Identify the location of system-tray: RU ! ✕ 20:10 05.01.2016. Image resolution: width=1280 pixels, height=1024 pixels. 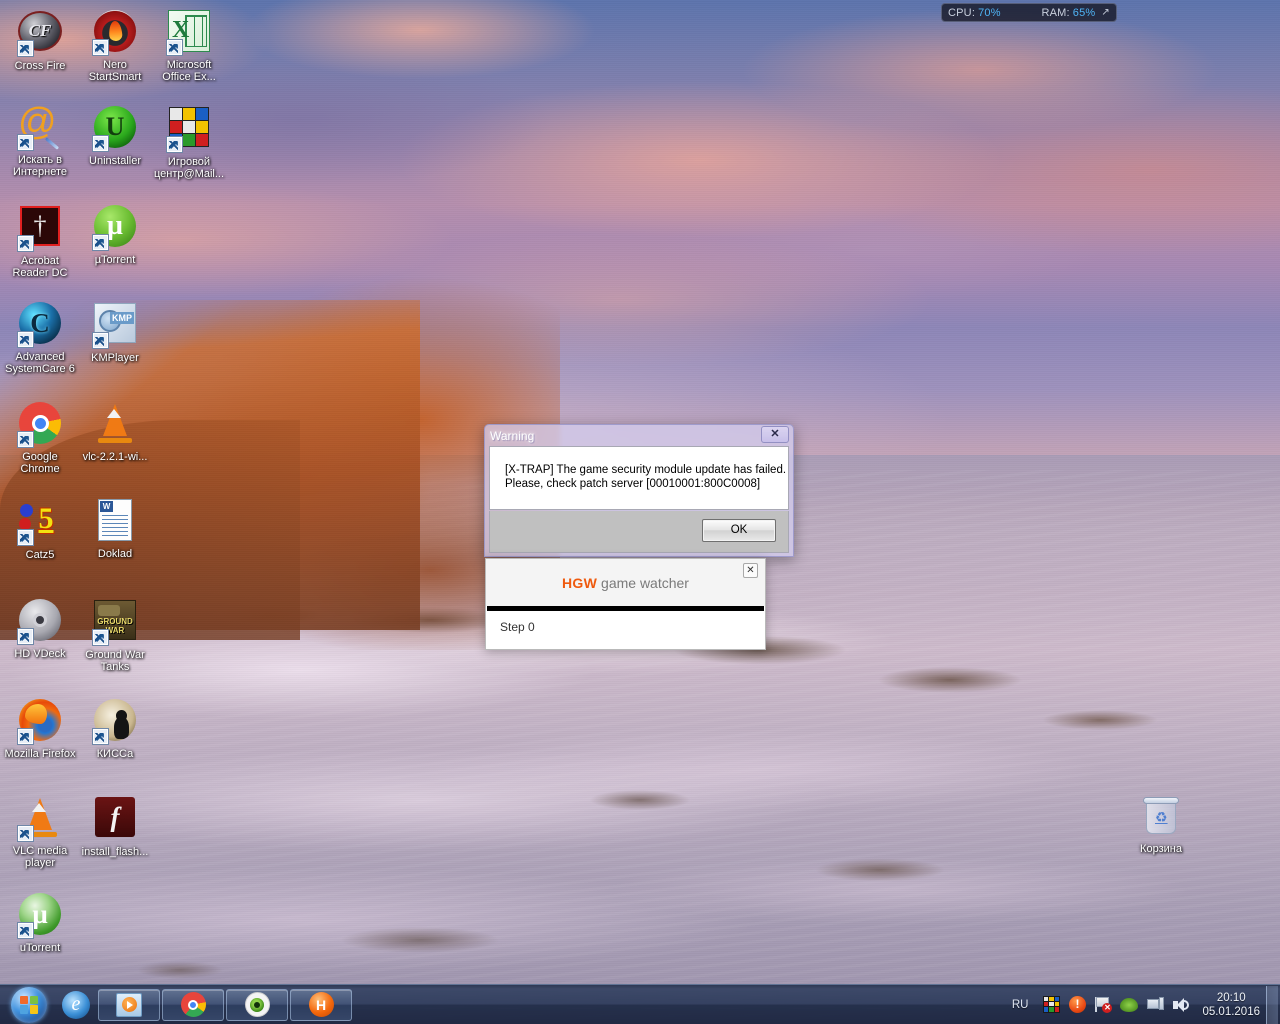
(1146, 1004).